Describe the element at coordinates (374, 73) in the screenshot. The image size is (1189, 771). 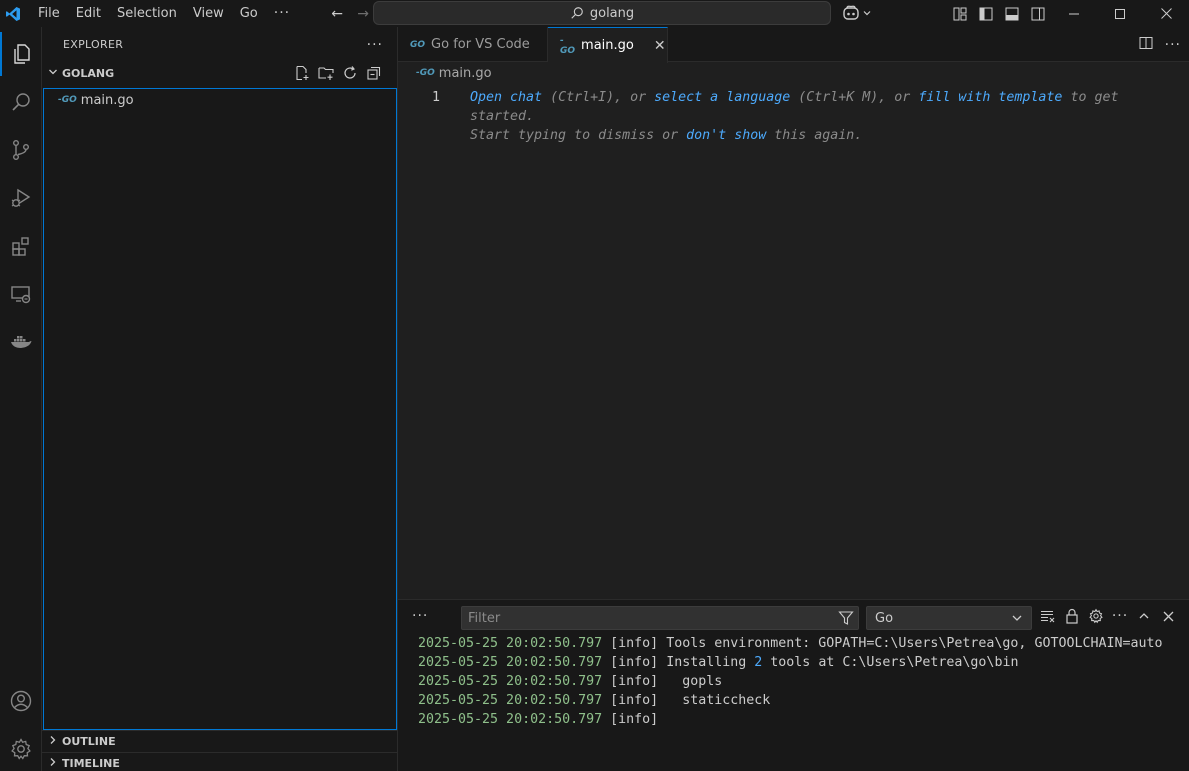
I see `collapse-all-icon` at that location.